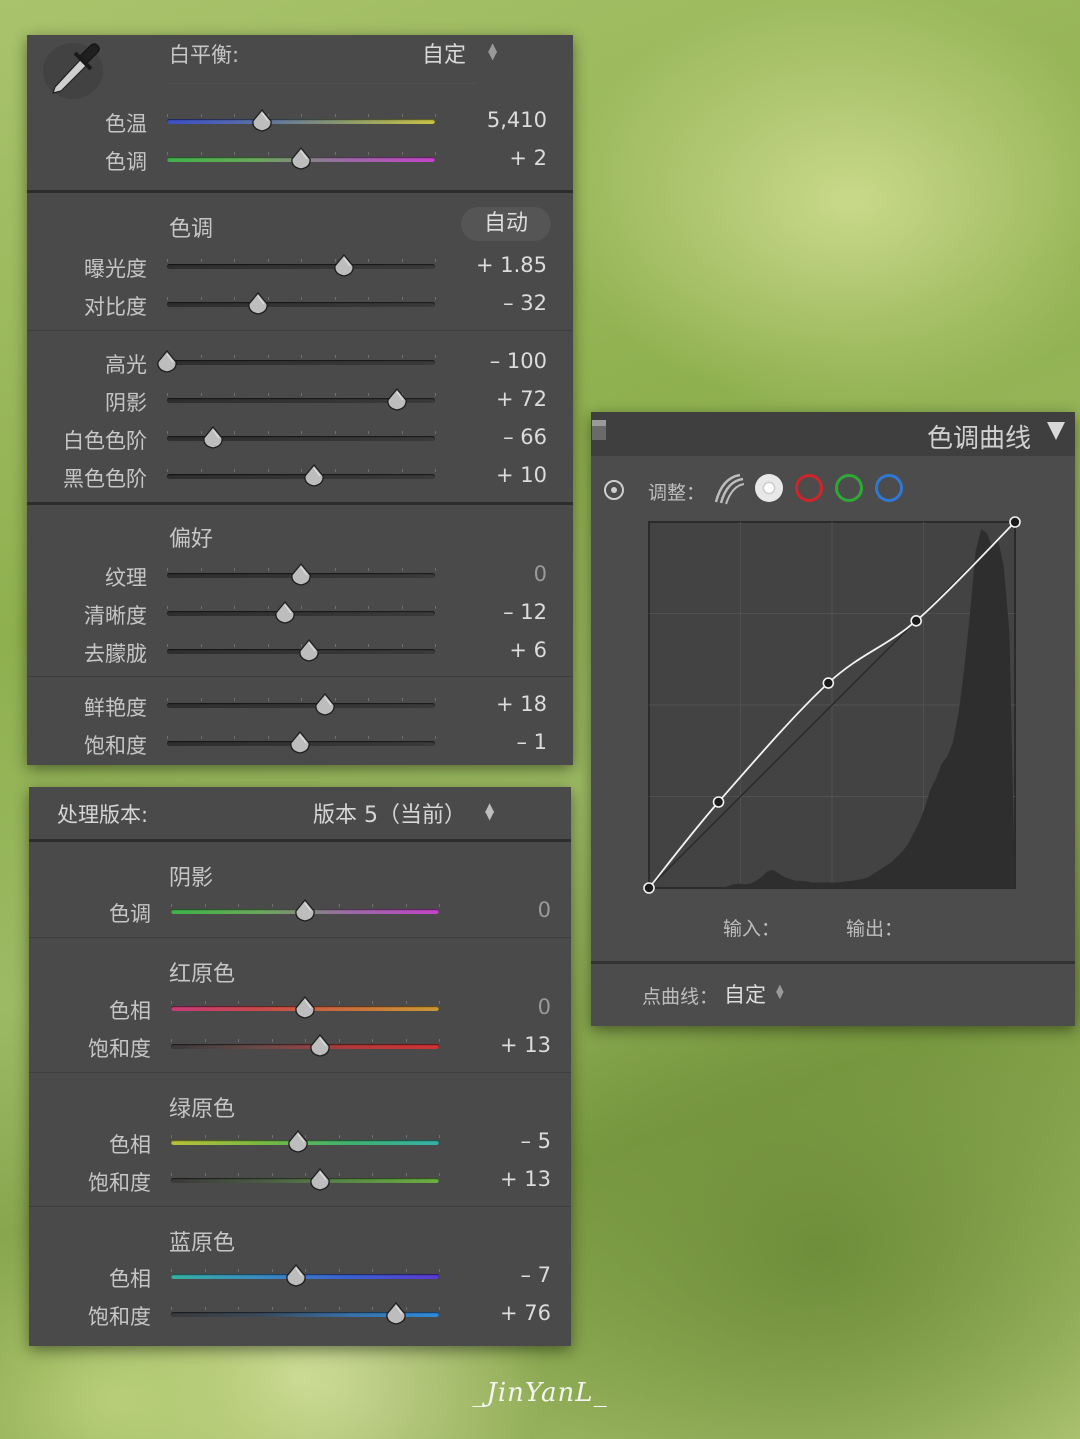  What do you see at coordinates (1056, 431) in the screenshot?
I see `collapse-triangle-icon` at bounding box center [1056, 431].